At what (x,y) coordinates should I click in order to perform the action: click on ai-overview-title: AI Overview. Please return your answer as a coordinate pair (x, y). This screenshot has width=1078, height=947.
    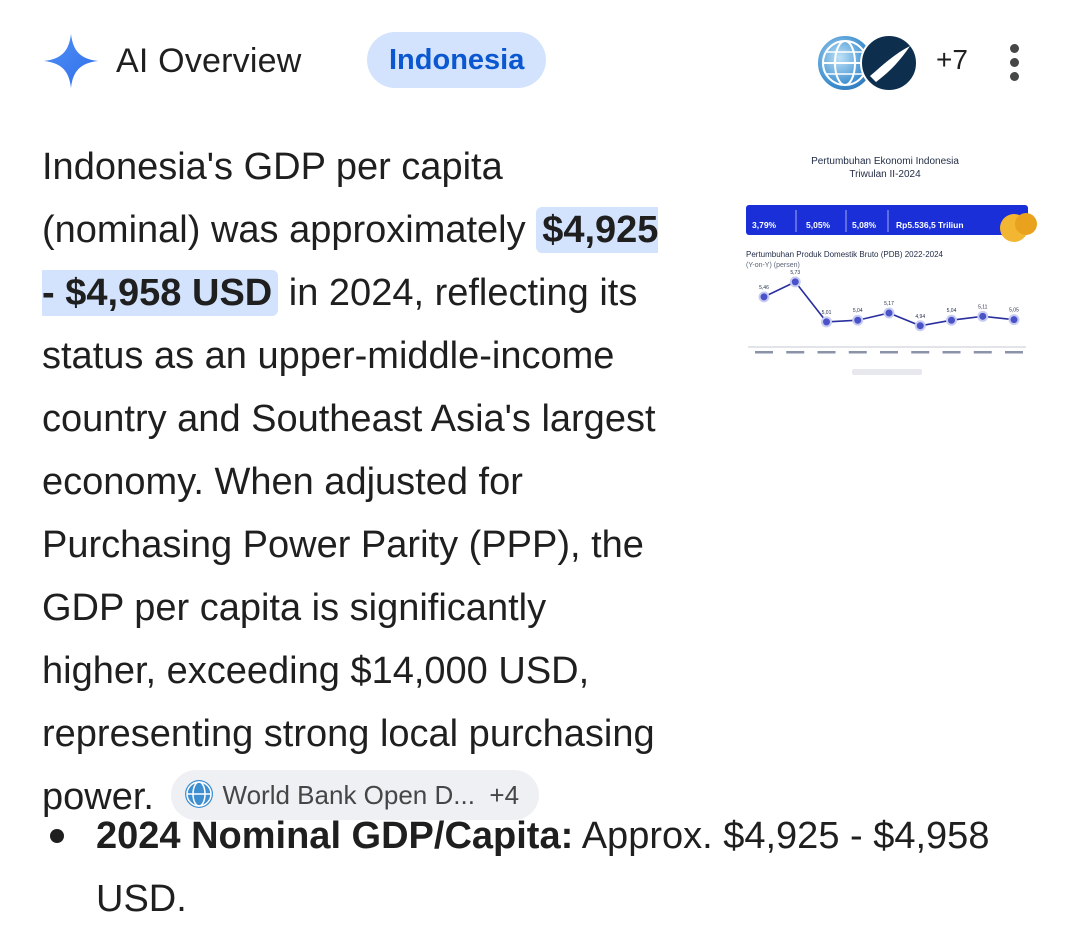
    Looking at the image, I should click on (209, 61).